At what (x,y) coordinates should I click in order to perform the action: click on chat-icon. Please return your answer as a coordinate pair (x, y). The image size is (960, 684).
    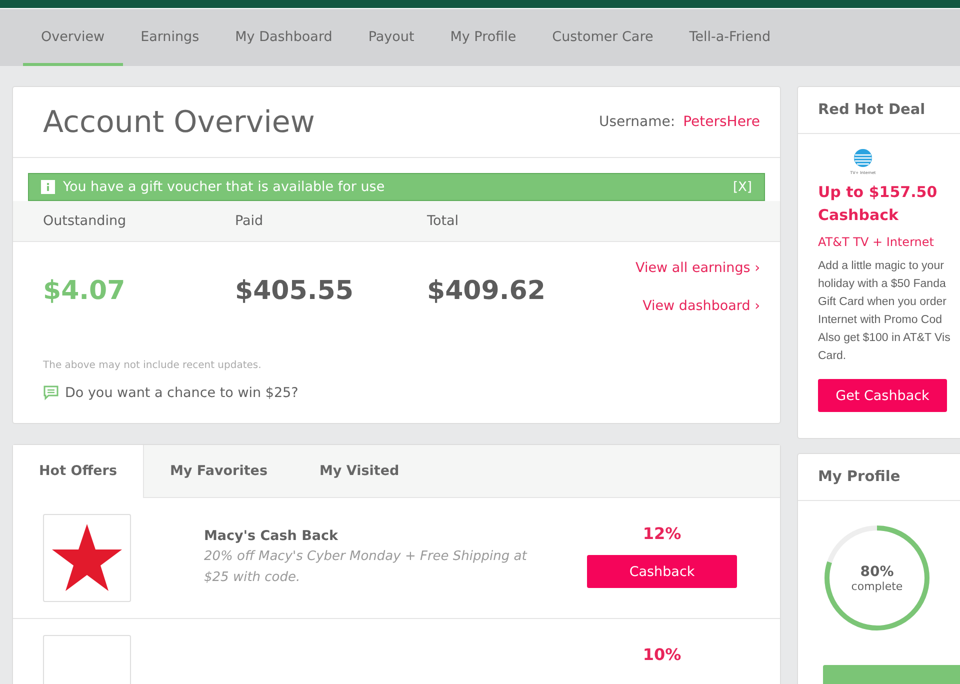
    Looking at the image, I should click on (51, 393).